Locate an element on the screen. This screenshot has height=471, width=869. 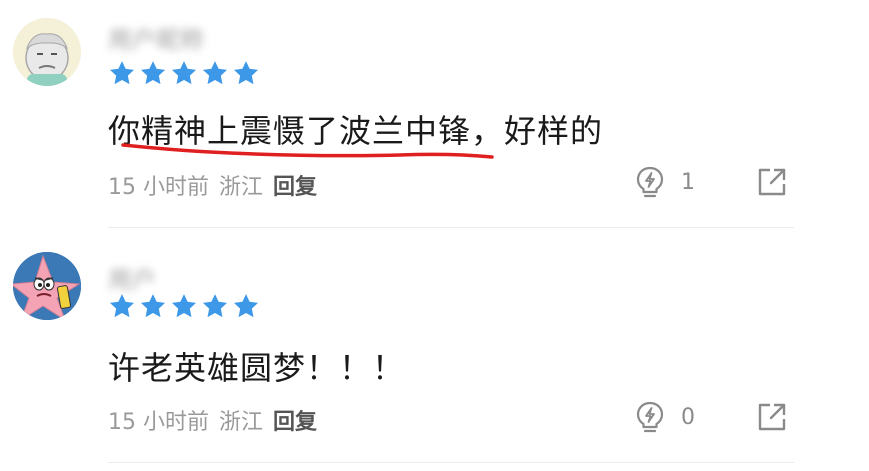
patrick-star-avatar-icon is located at coordinates (47, 286).